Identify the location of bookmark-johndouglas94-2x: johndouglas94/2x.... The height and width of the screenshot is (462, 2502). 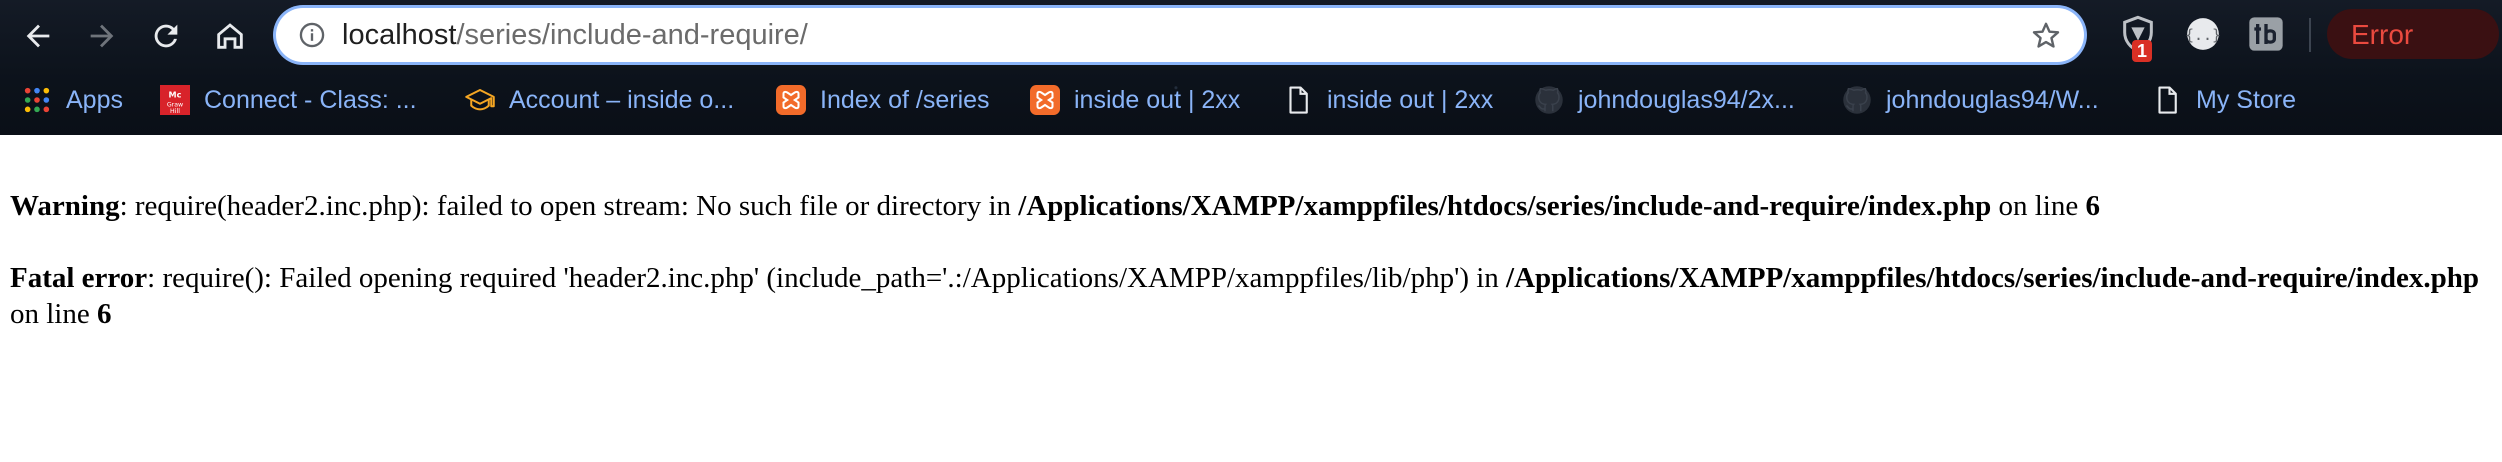
(1664, 100).